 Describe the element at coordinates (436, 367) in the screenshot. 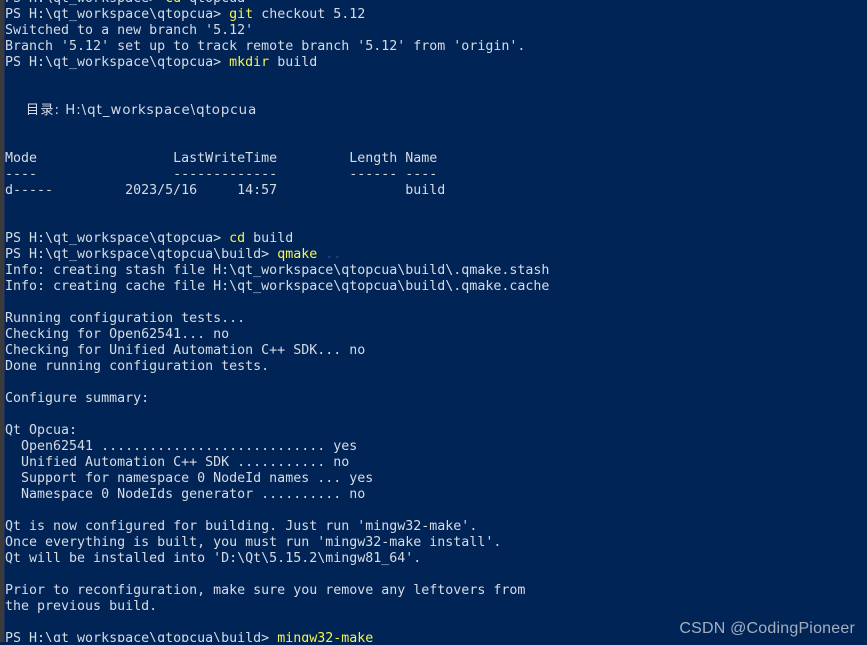

I see `terminal-line: Done running configuration tests.` at that location.